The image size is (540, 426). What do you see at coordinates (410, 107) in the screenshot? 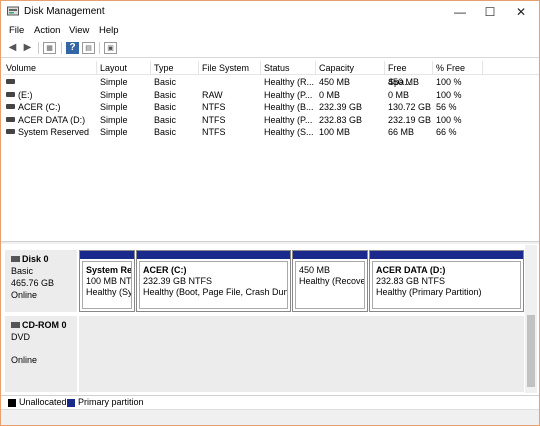
I see `volume-free-space: 130.72 GB` at bounding box center [410, 107].